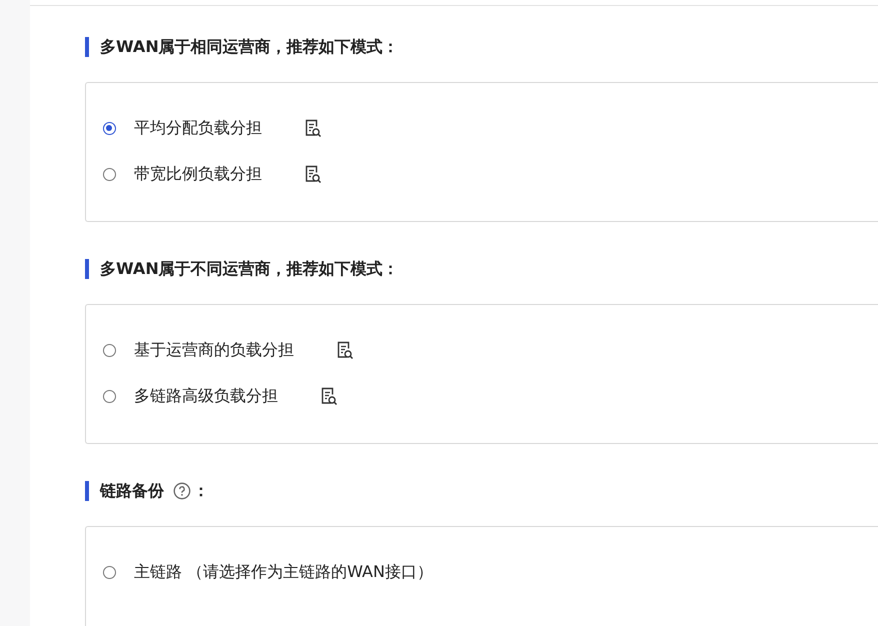 The width and height of the screenshot is (878, 626). I want to click on option-label: 带宽比例负载分担, so click(198, 174).